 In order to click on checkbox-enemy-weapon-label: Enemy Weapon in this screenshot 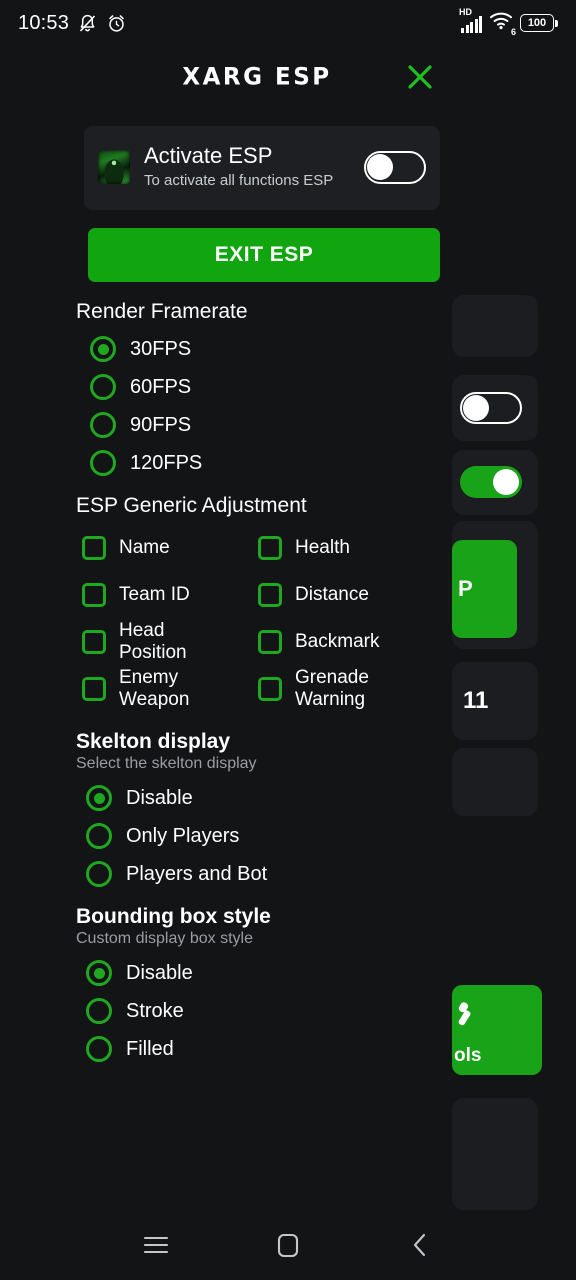, I will do `click(154, 688)`.